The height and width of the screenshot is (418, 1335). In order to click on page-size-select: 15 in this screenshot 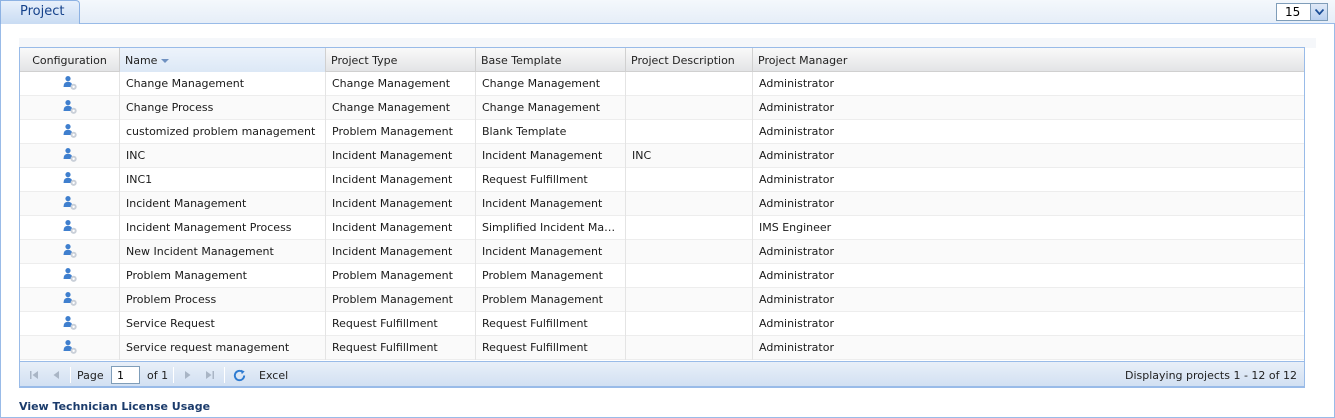, I will do `click(1302, 12)`.